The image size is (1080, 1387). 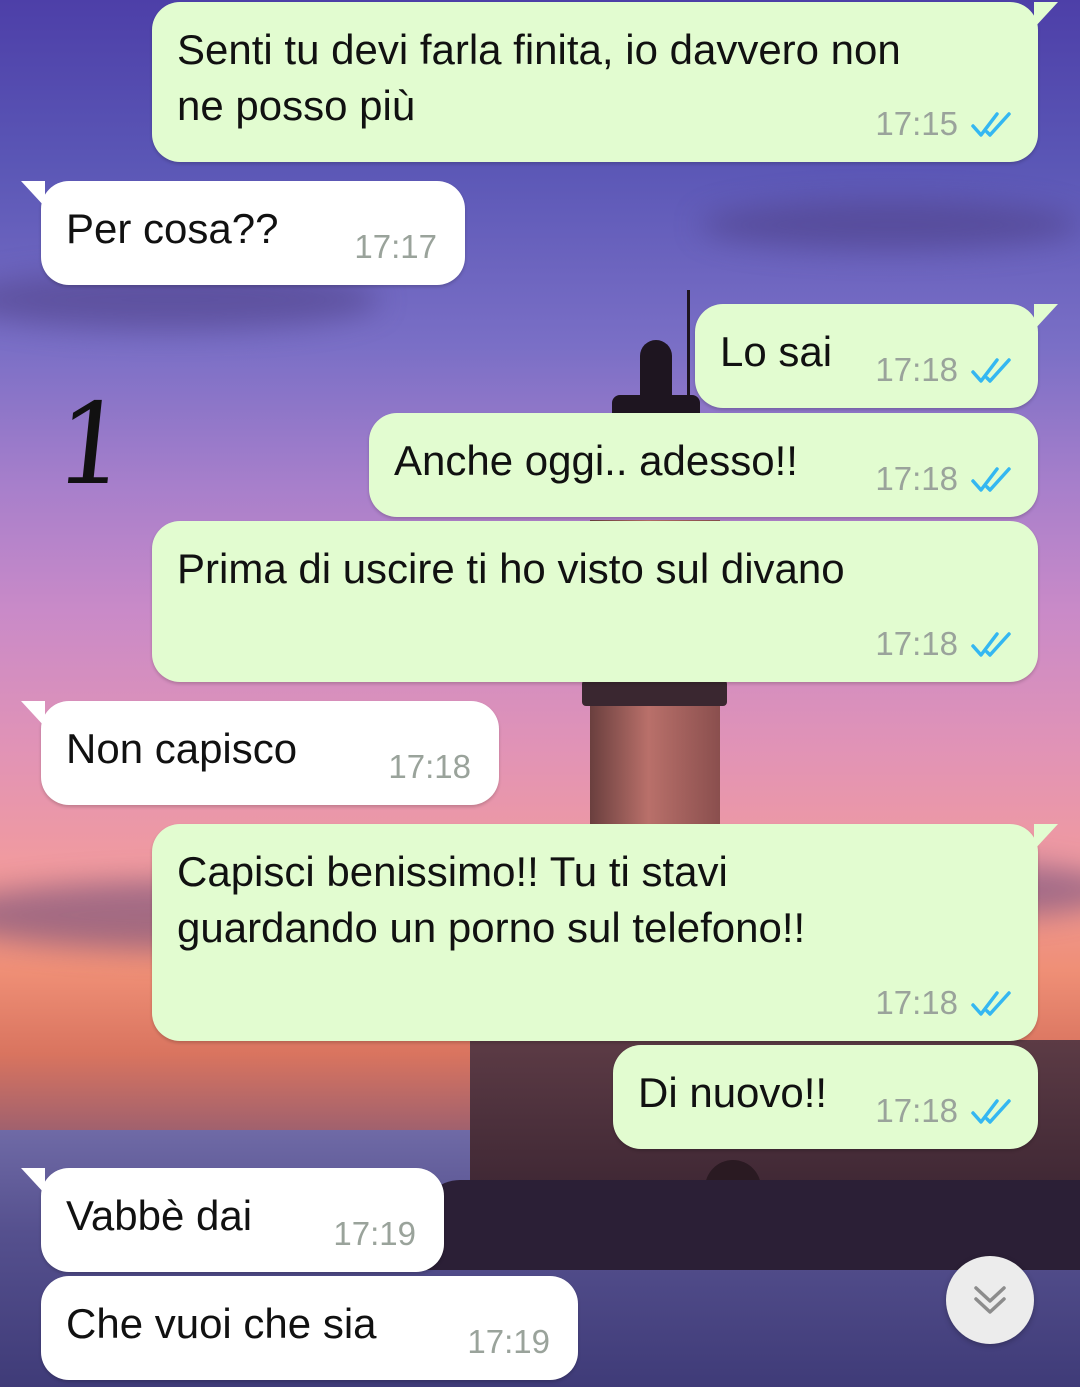 I want to click on message-outgoing: Anche oggi.. adesso!! 17:18, so click(x=703, y=465).